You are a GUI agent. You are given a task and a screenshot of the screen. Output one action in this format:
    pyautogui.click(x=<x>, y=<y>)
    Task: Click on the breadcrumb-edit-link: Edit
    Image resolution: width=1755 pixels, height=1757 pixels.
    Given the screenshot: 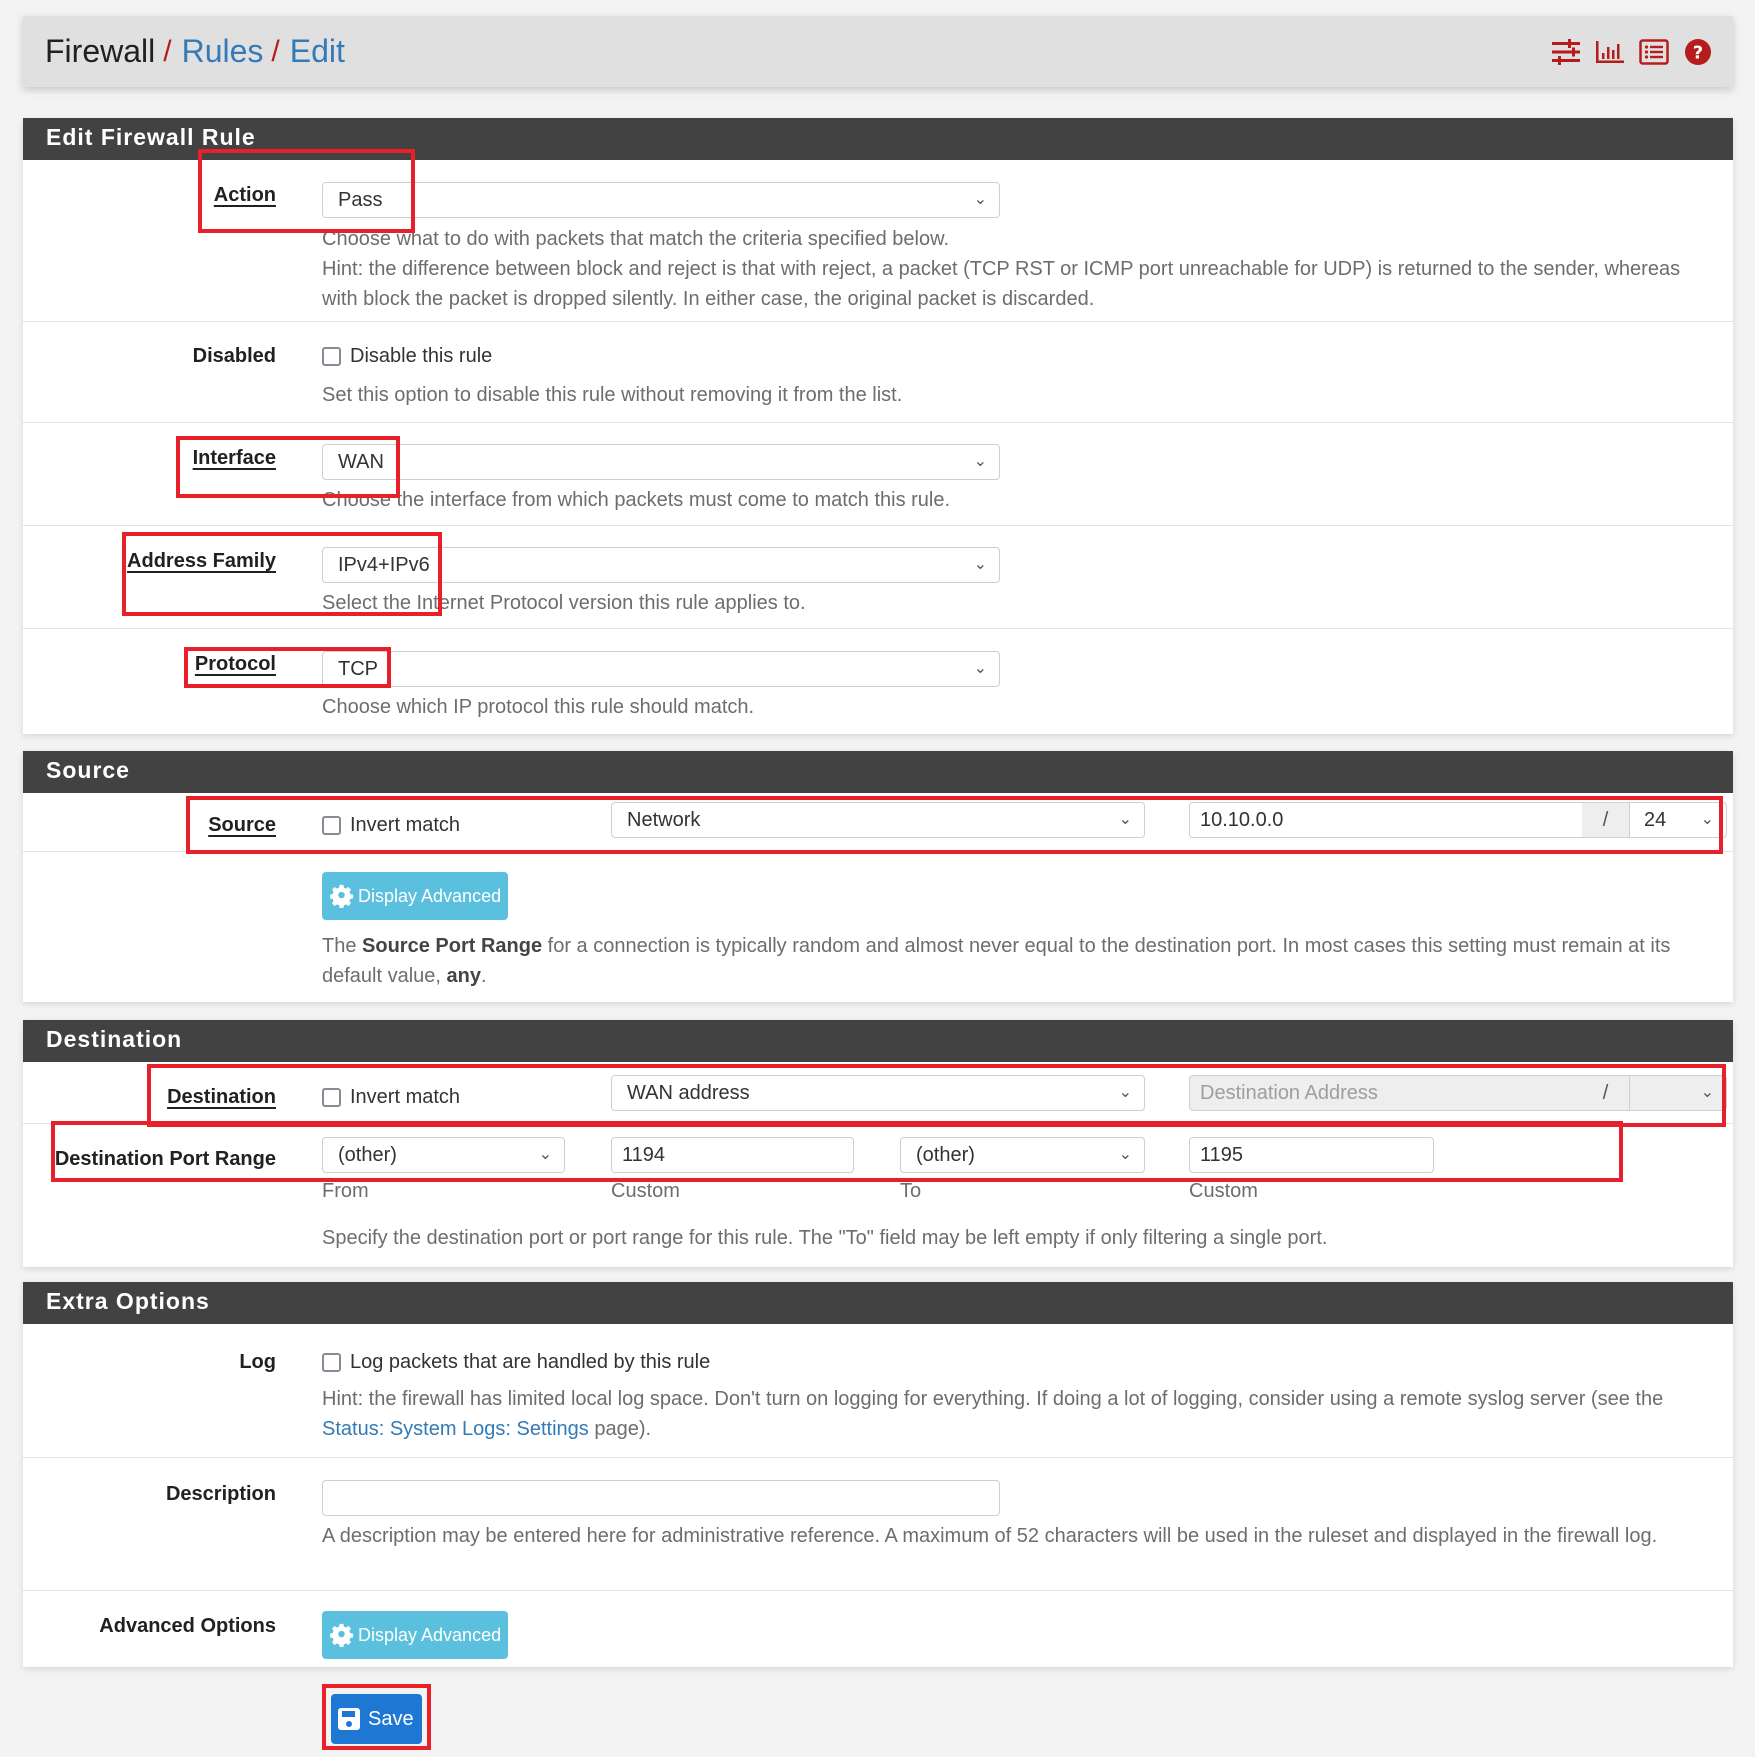 What is the action you would take?
    pyautogui.click(x=317, y=51)
    